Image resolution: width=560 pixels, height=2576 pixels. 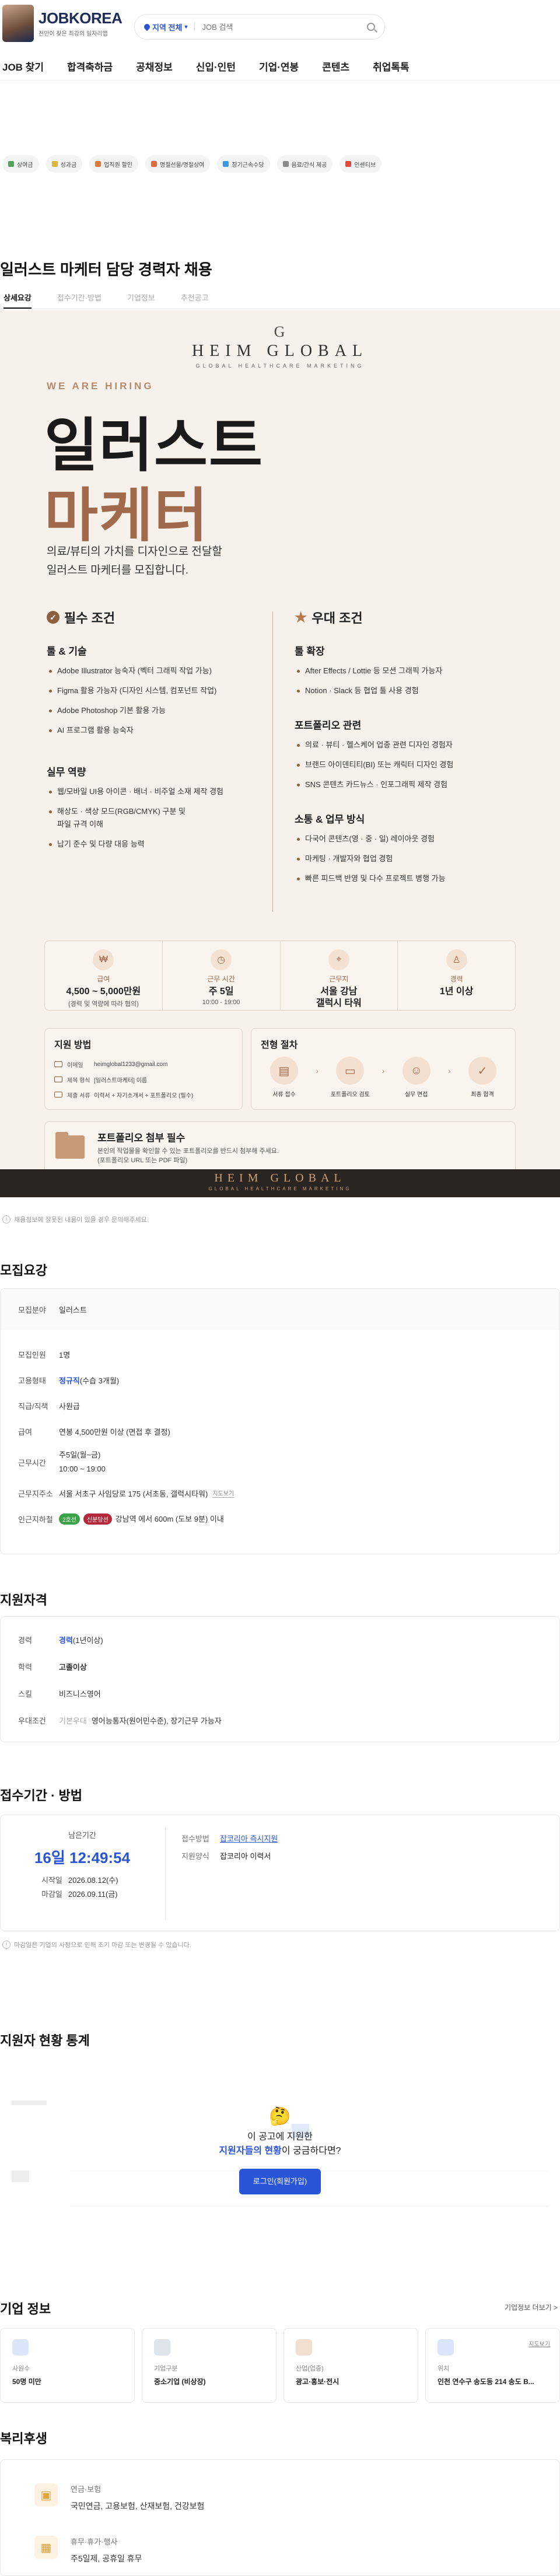 I want to click on nav-congrats-bonus: 합격축하금, so click(x=90, y=66).